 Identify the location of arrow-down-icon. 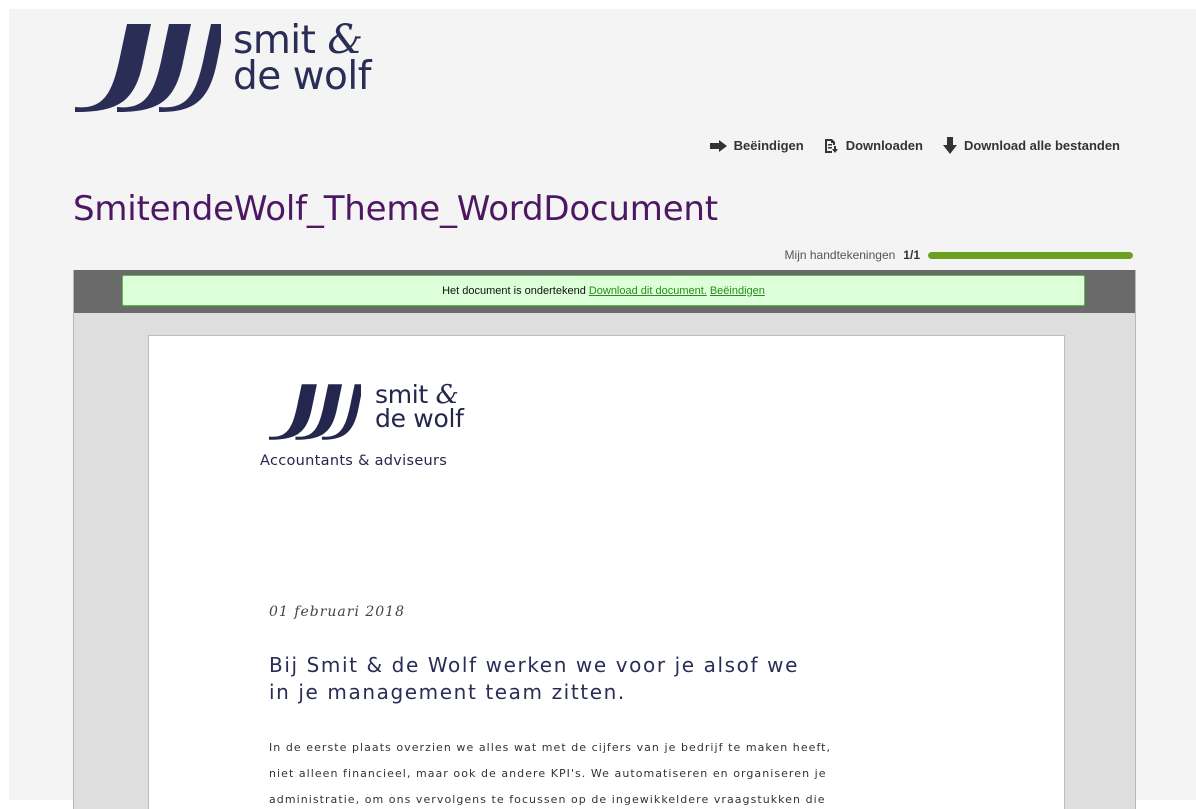
(949, 145).